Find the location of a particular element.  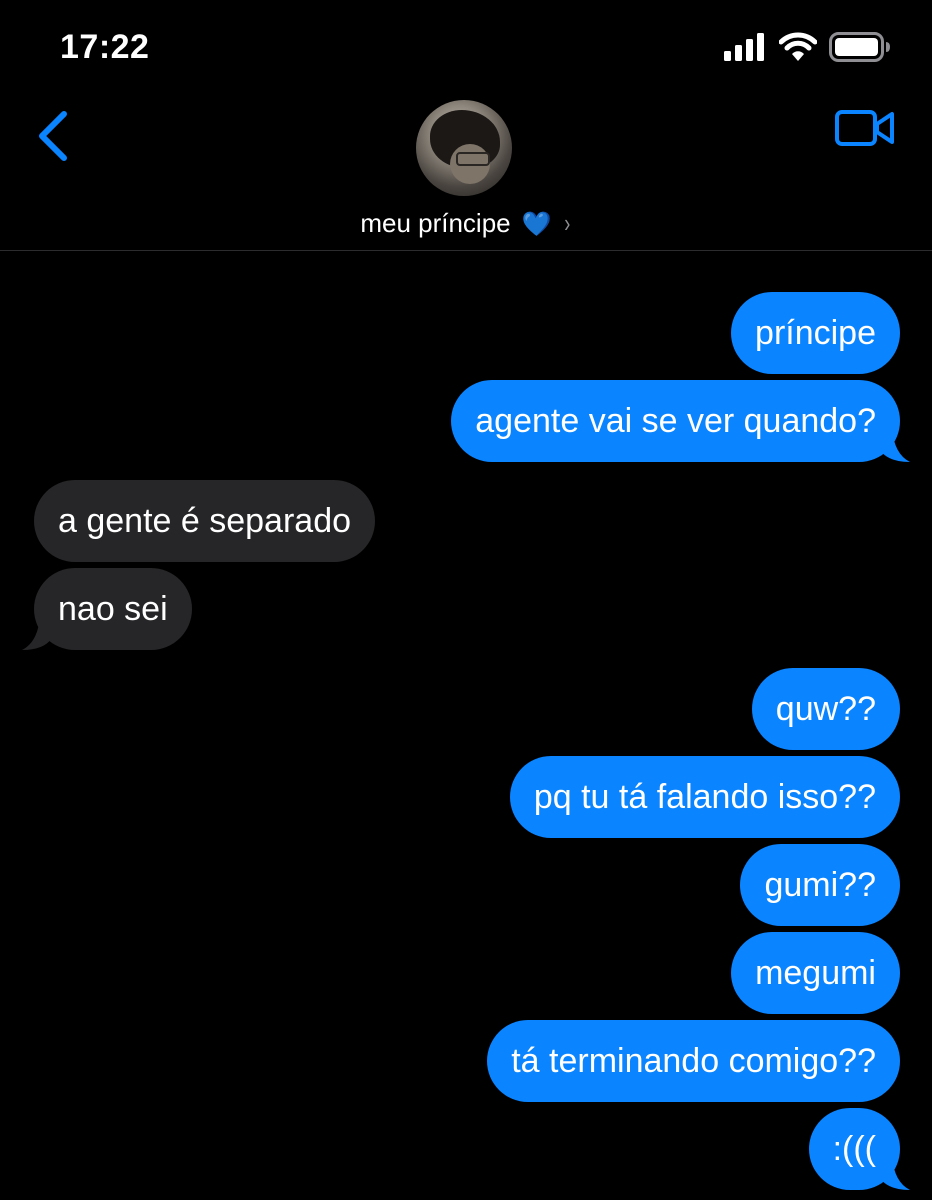

blue-heart-icon: 💙 is located at coordinates (536, 224).